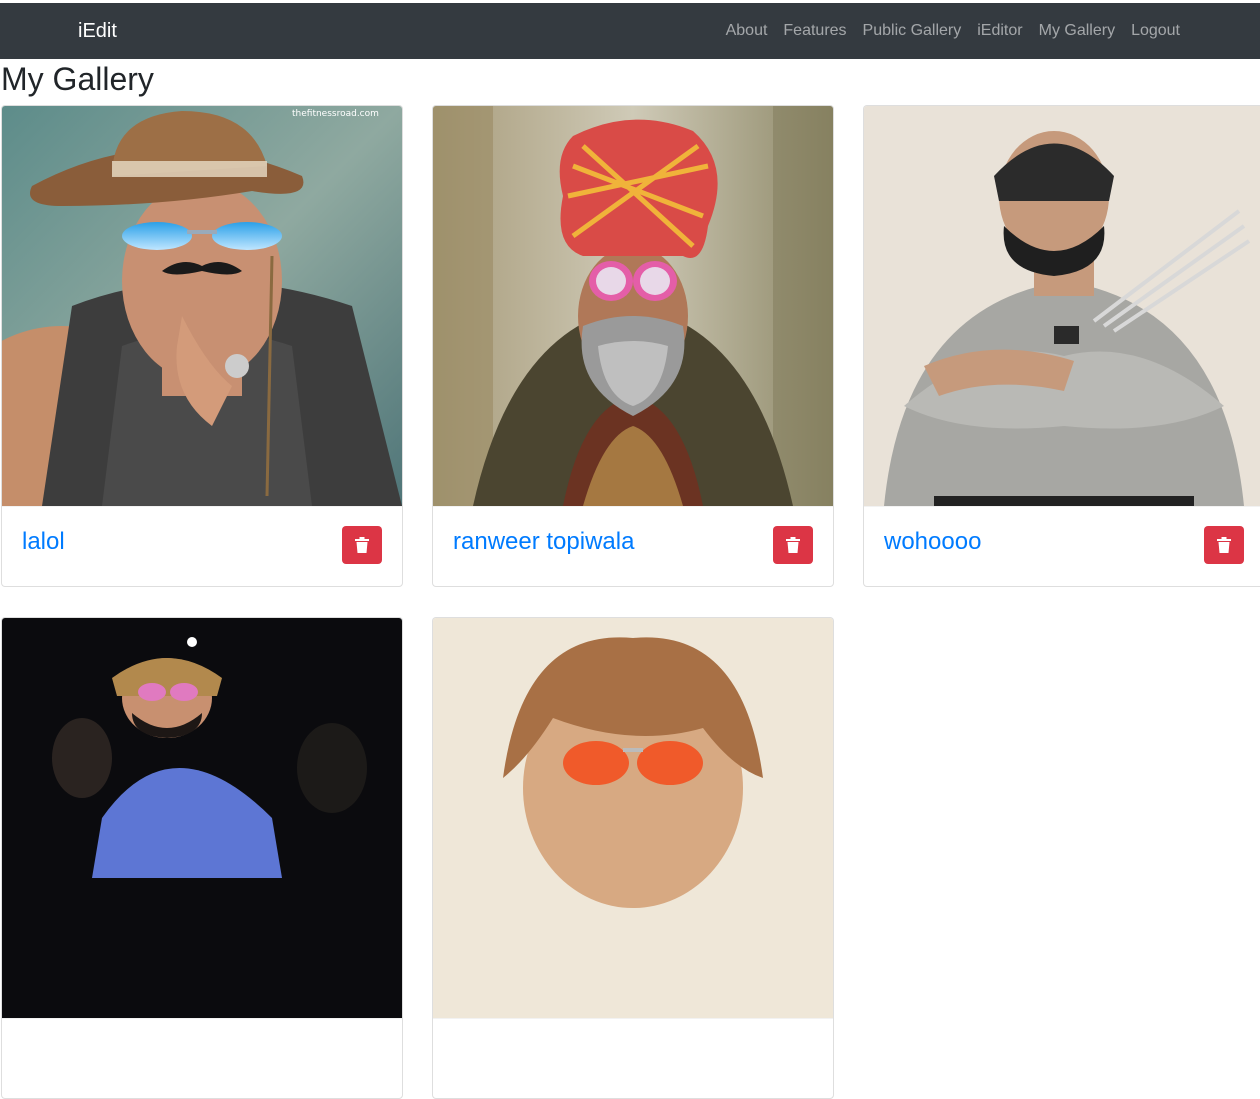 Image resolution: width=1260 pixels, height=1099 pixels. Describe the element at coordinates (335, 114) in the screenshot. I see `watermark-text: thefitnessroad.com` at that location.